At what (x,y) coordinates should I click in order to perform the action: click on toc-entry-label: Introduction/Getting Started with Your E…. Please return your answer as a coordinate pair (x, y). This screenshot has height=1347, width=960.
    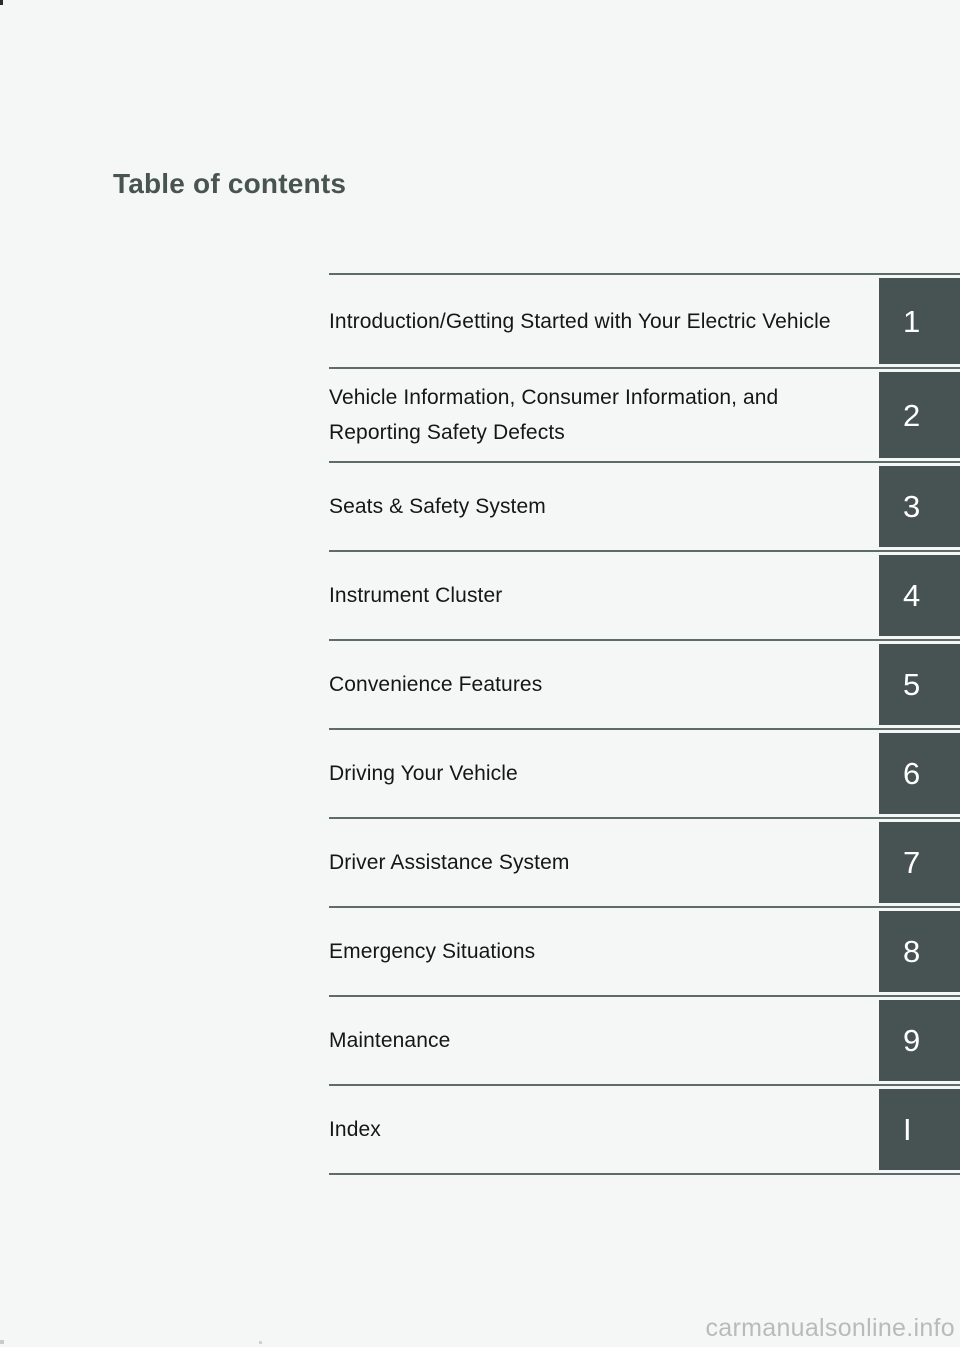
    Looking at the image, I should click on (580, 321).